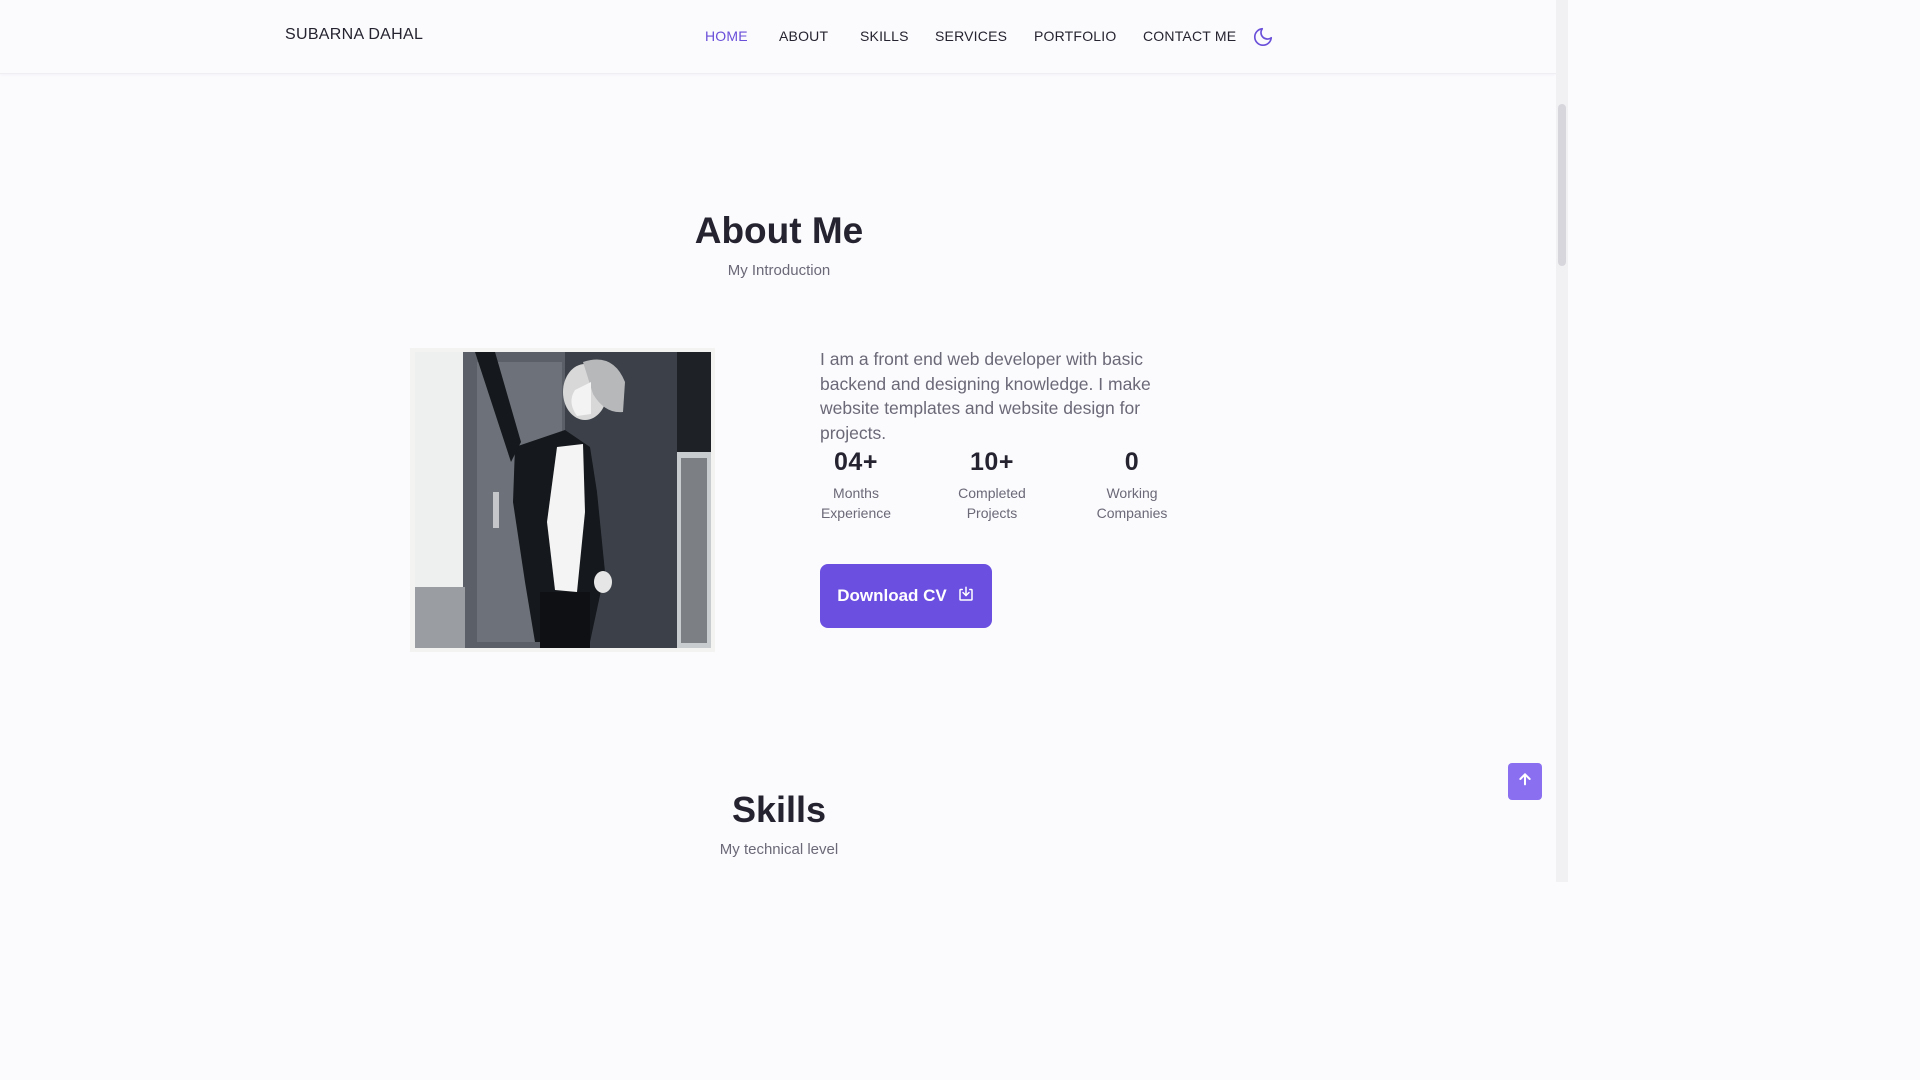 Image resolution: width=1920 pixels, height=1080 pixels. I want to click on about-title: About Me, so click(779, 230).